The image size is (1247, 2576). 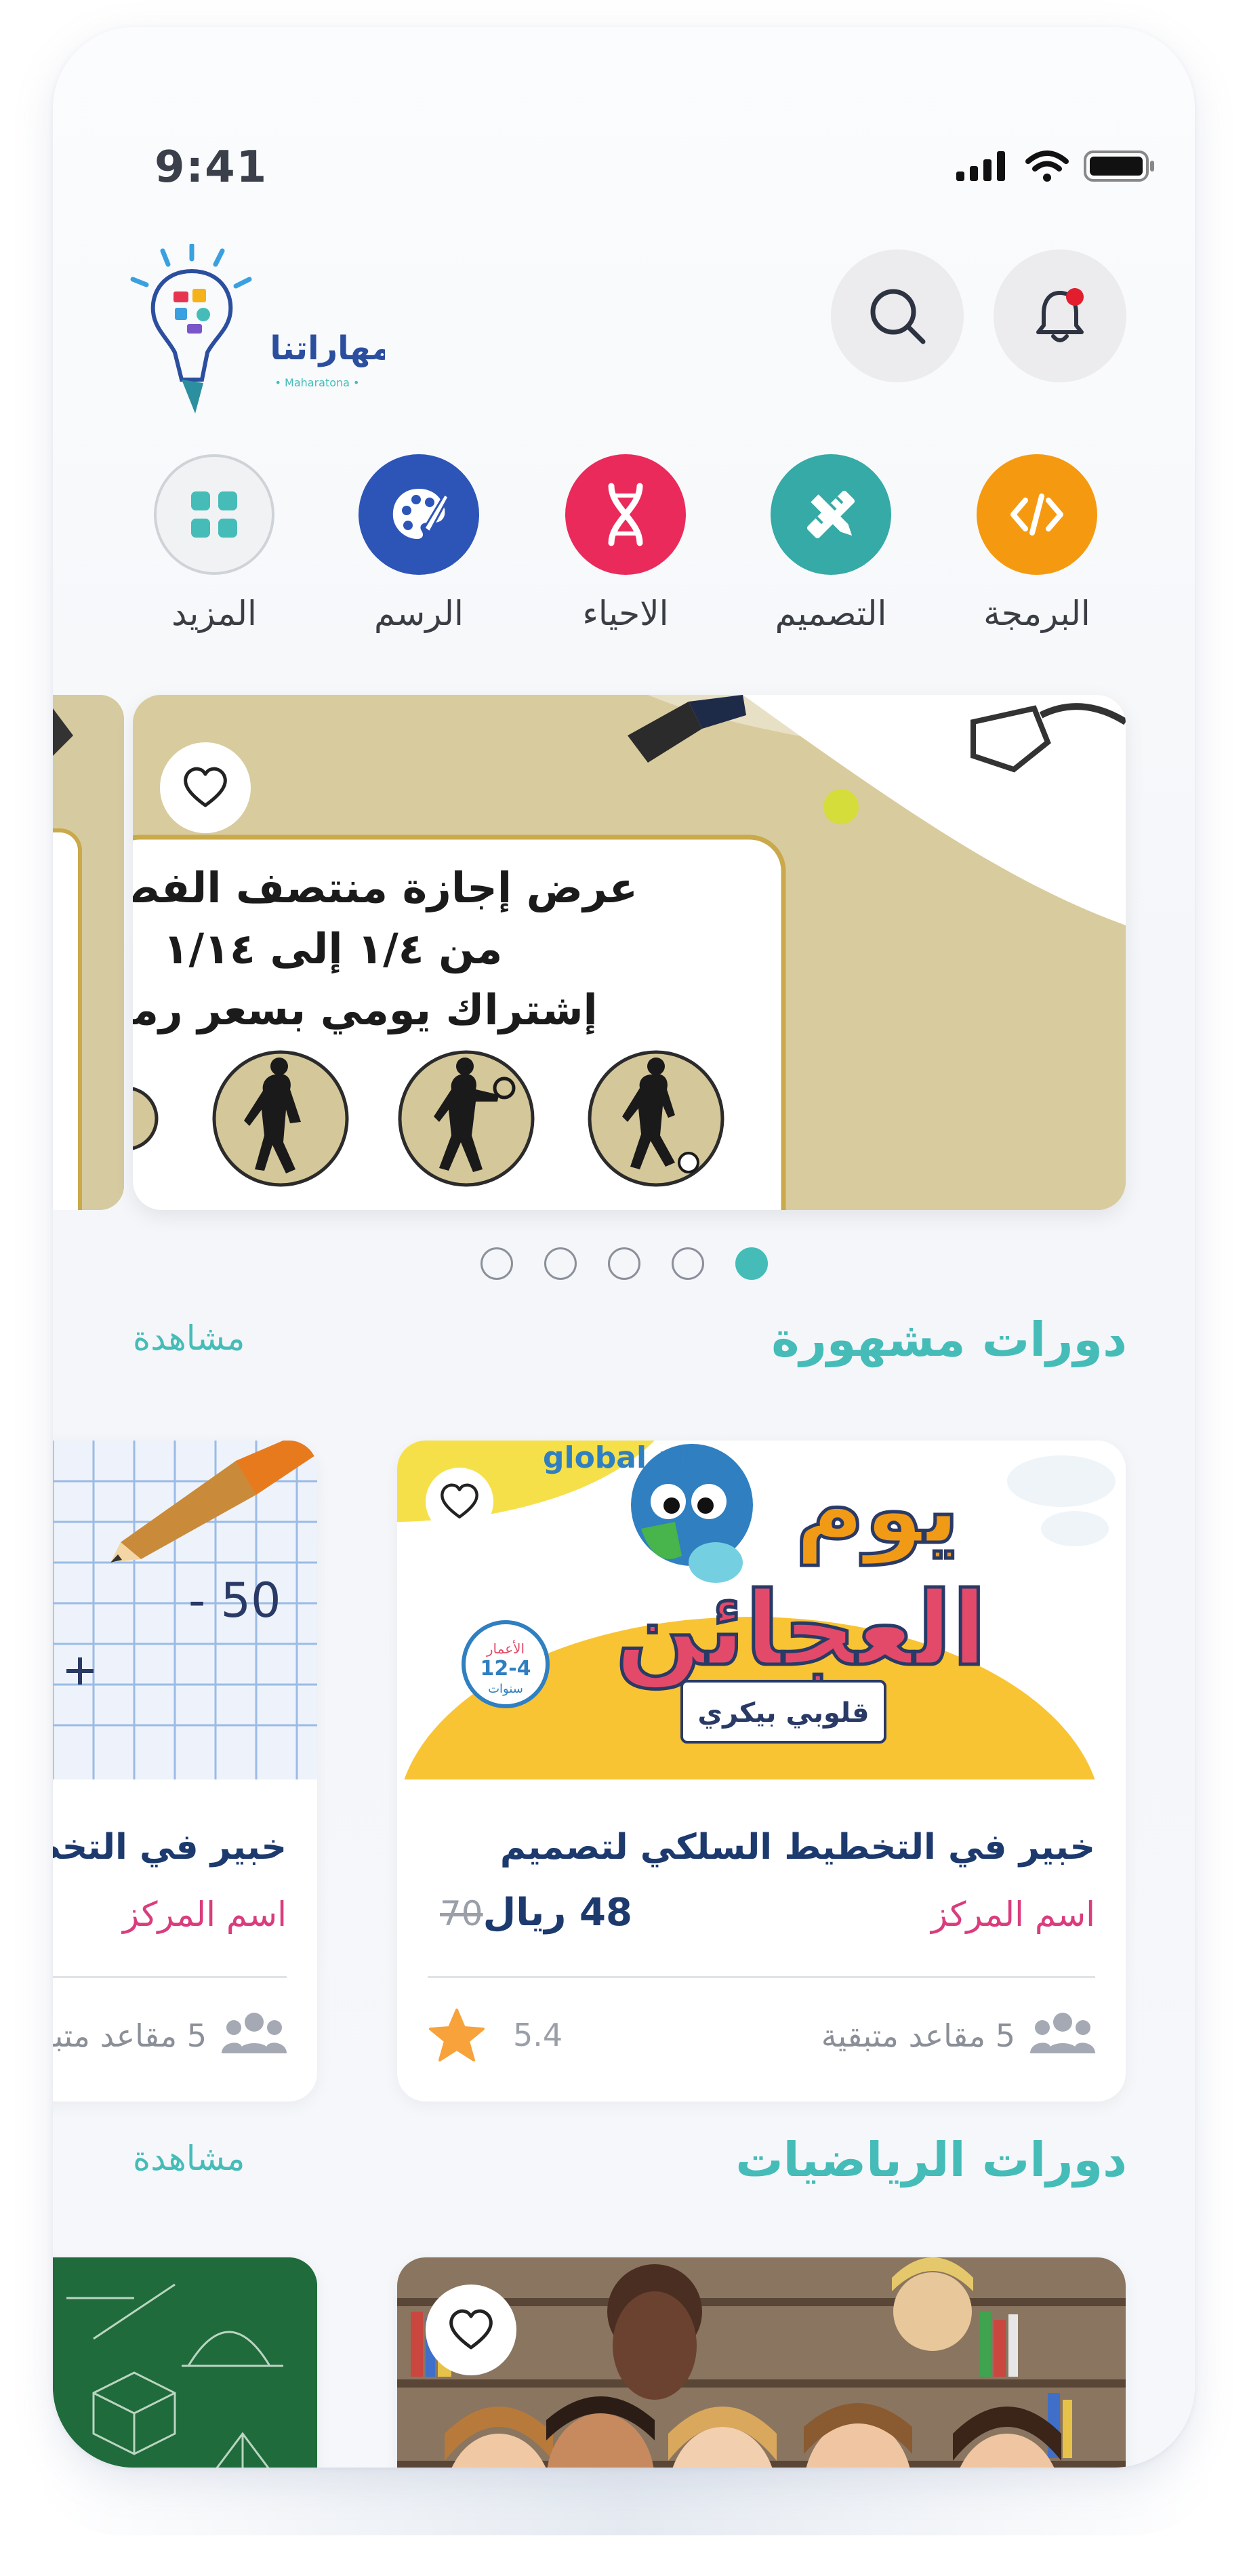 What do you see at coordinates (1036, 613) in the screenshot?
I see `category-label: البرمجة` at bounding box center [1036, 613].